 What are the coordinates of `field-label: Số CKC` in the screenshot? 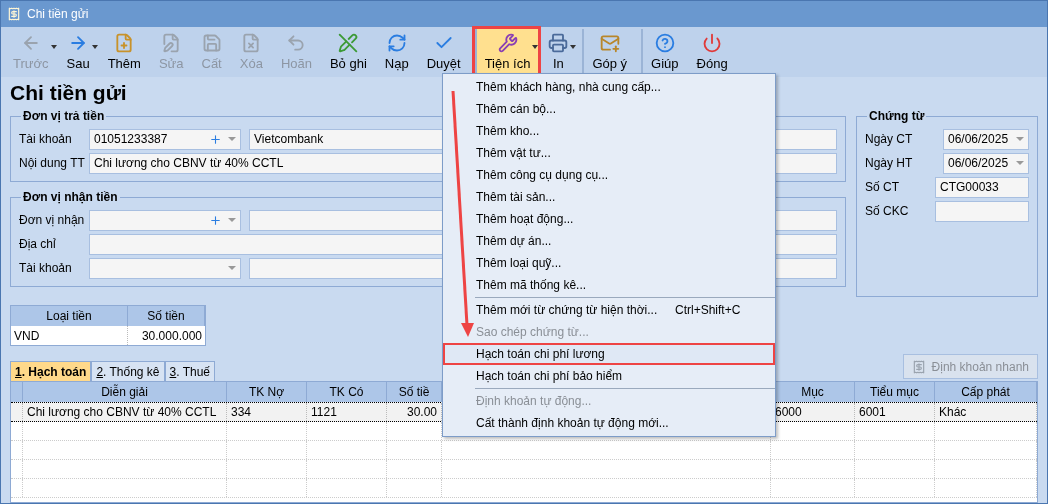 It's located at (887, 211).